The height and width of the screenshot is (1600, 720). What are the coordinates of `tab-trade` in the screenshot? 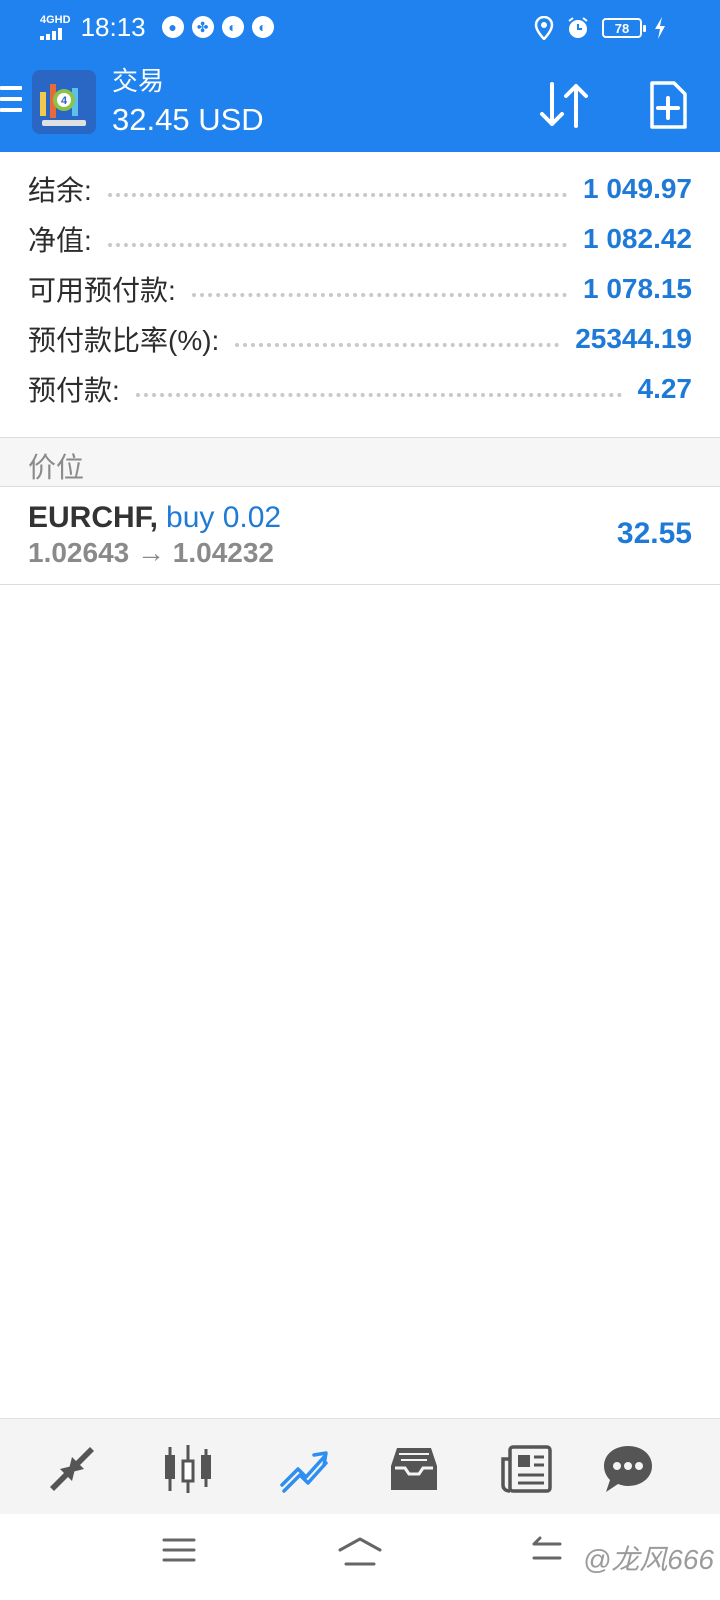 It's located at (304, 1469).